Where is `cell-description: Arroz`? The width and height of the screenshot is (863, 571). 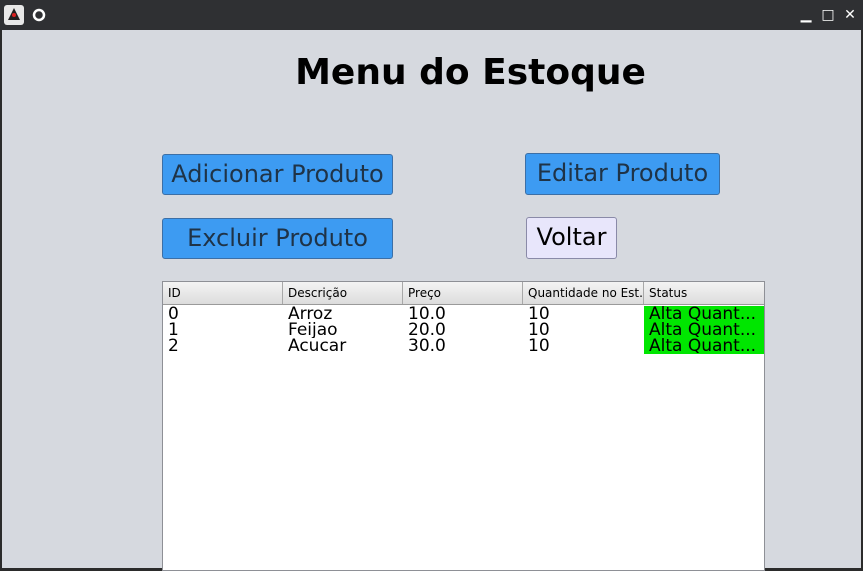
cell-description: Arroz is located at coordinates (310, 314).